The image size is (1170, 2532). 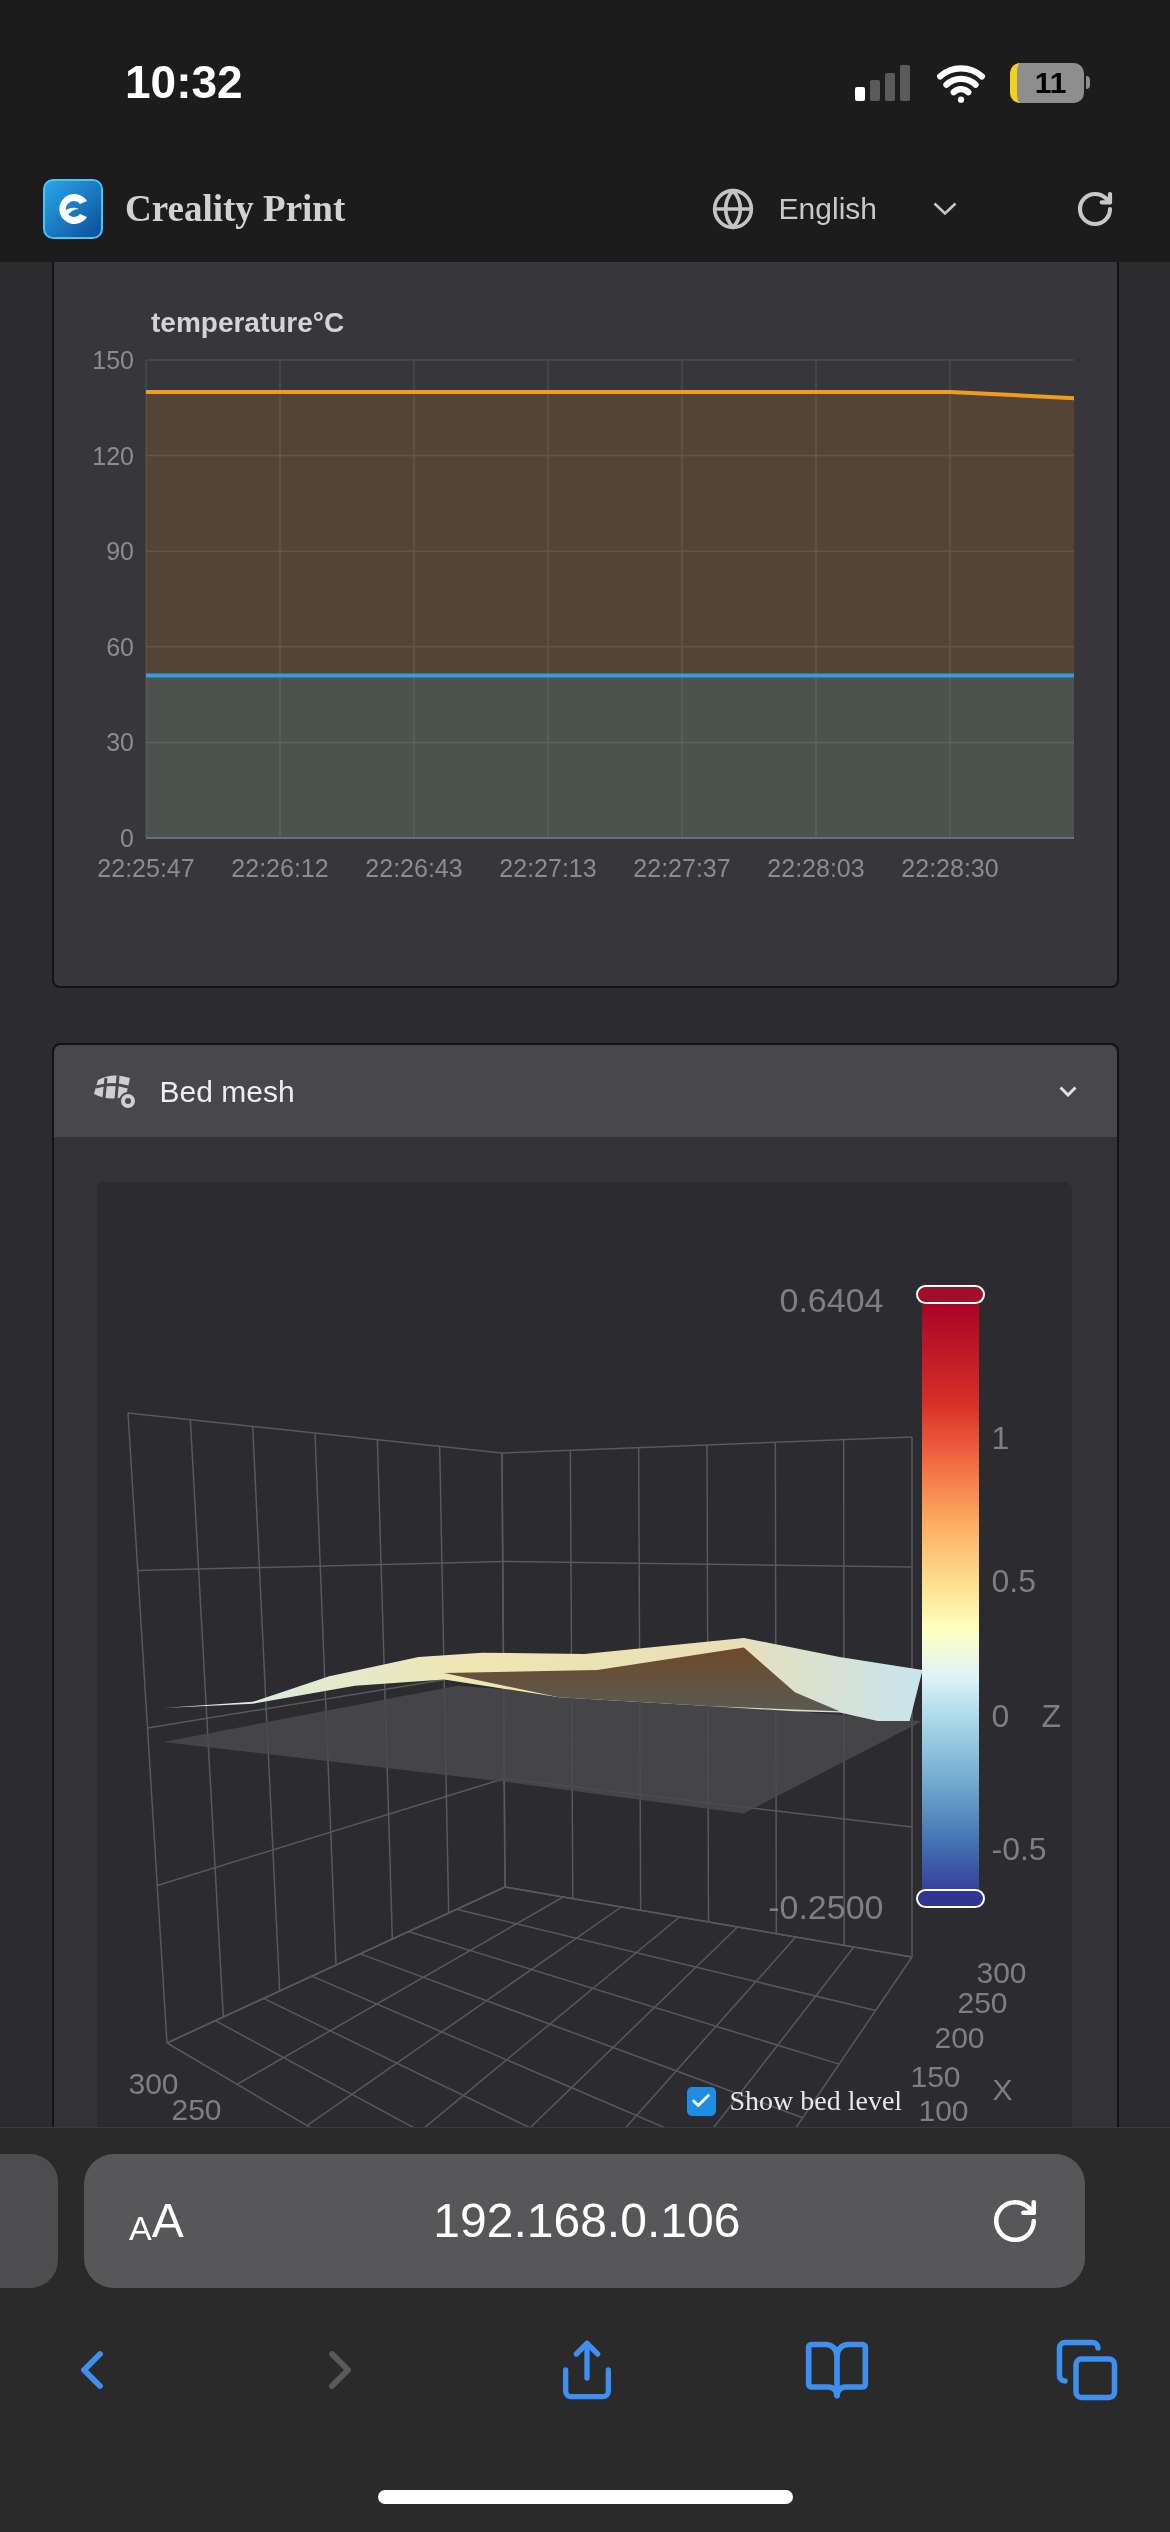 What do you see at coordinates (1000, 1438) in the screenshot?
I see `axis-tick-label: 1` at bounding box center [1000, 1438].